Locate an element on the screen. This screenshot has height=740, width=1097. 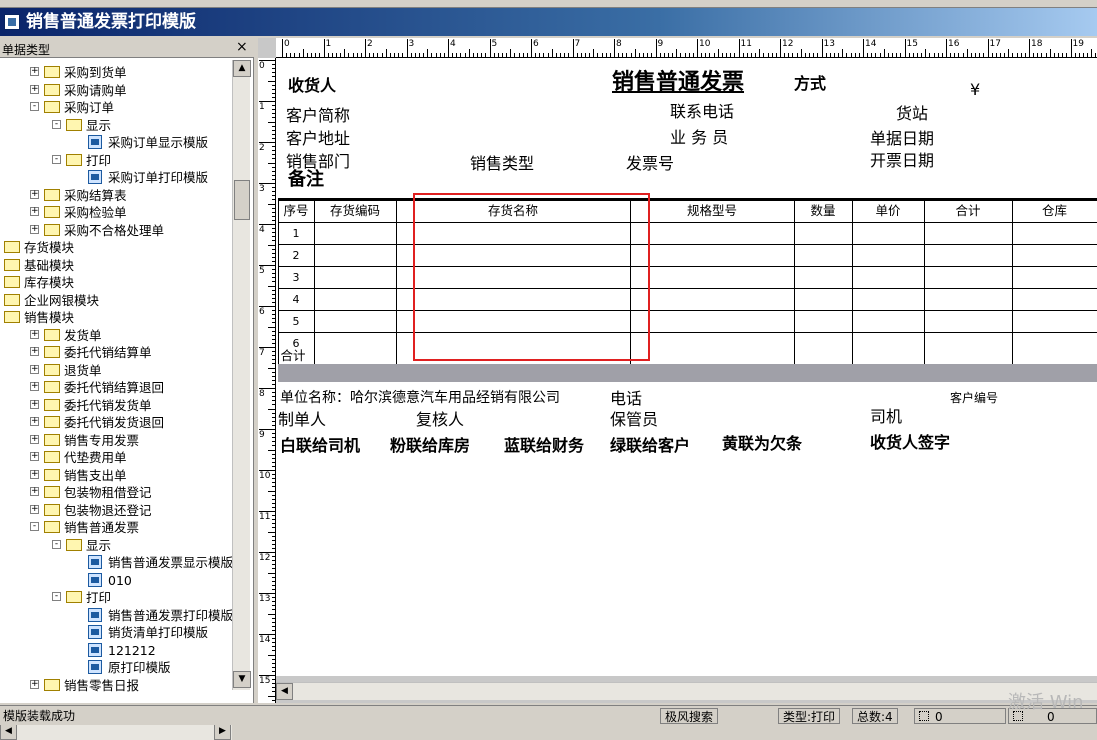
tree-item: + 包装物退还登记 is located at coordinates (116, 510).